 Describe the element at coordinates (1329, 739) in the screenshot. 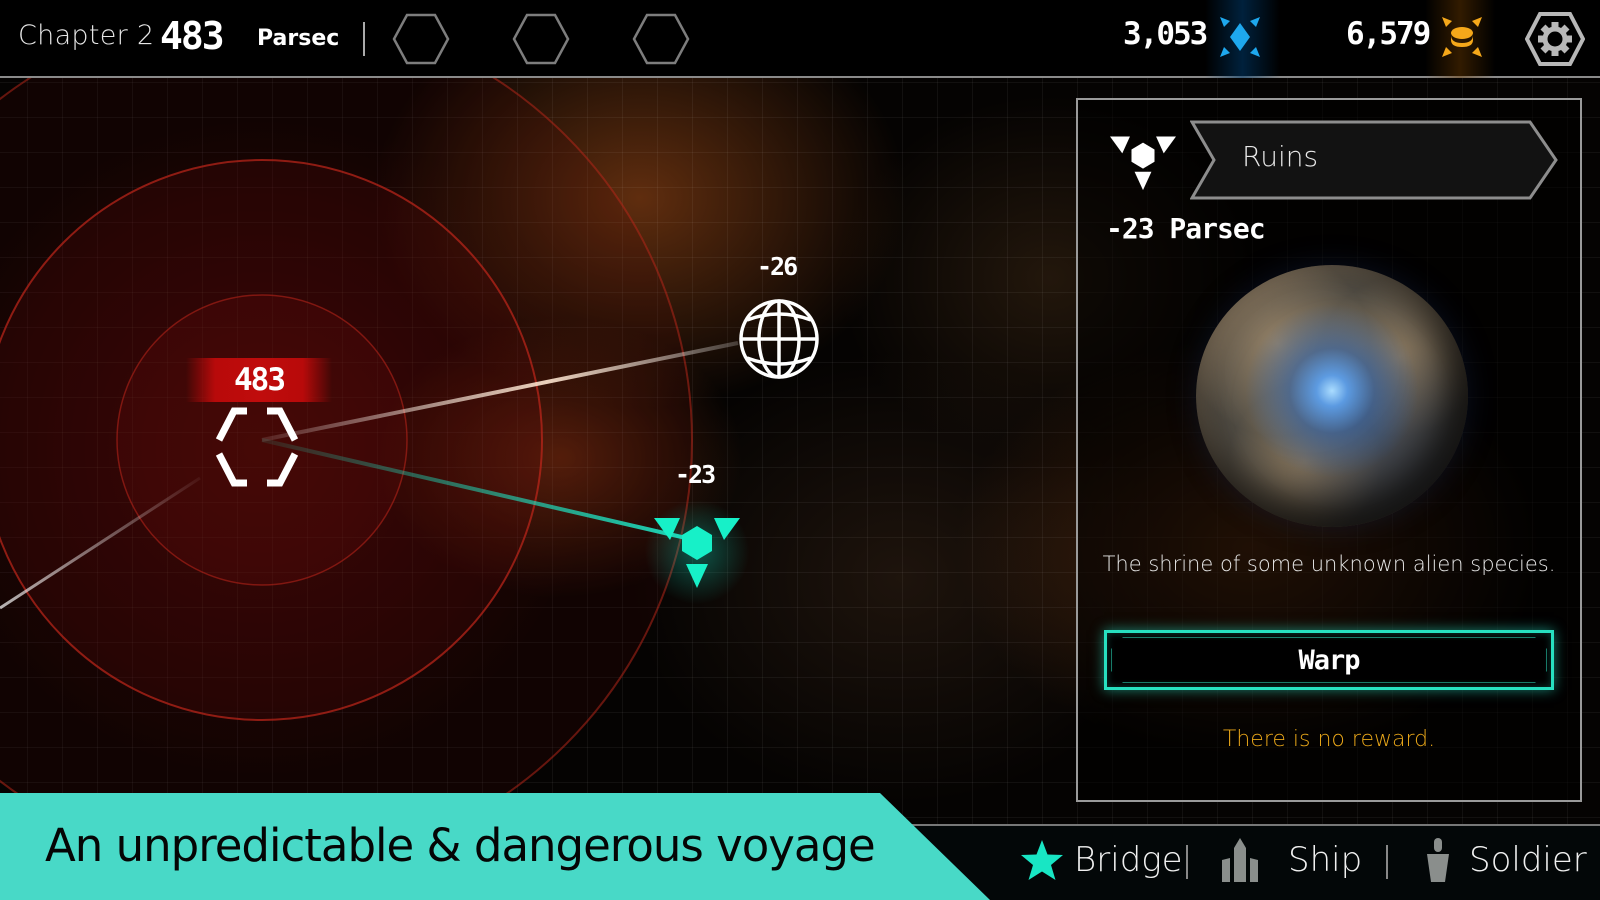

I see `reward-status: There is no reward.` at that location.